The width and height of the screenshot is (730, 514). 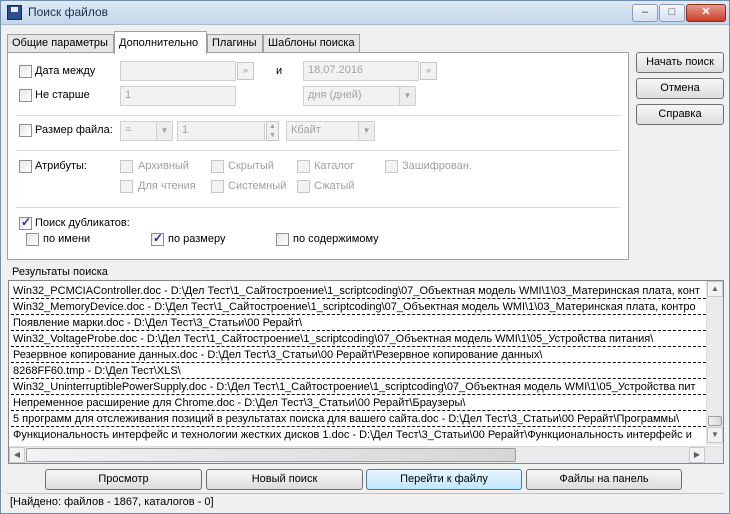 What do you see at coordinates (126, 186) in the screenshot?
I see `attr-readonly-checkbox` at bounding box center [126, 186].